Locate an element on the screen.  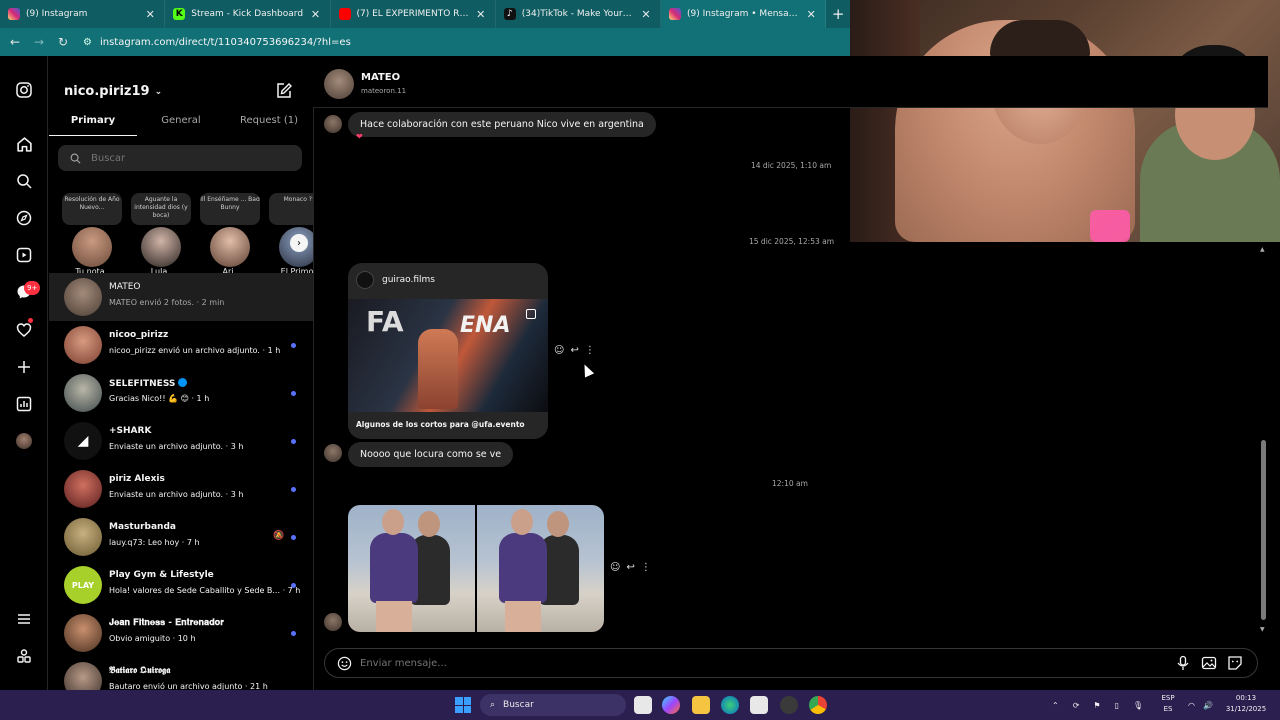
browser-tab-instagram-messages: (9) Instagram • Mensajes ✕ is located at coordinates (744, 14).